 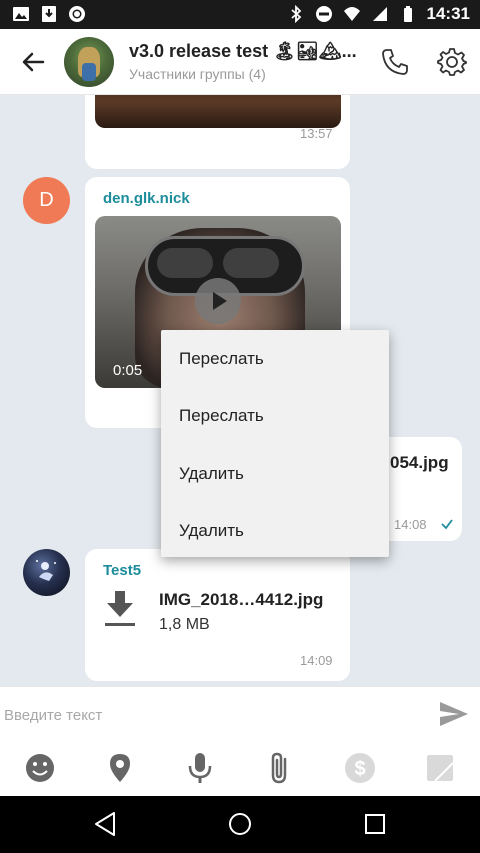 I want to click on message-bubble-image: 13:57, so click(x=217, y=132).